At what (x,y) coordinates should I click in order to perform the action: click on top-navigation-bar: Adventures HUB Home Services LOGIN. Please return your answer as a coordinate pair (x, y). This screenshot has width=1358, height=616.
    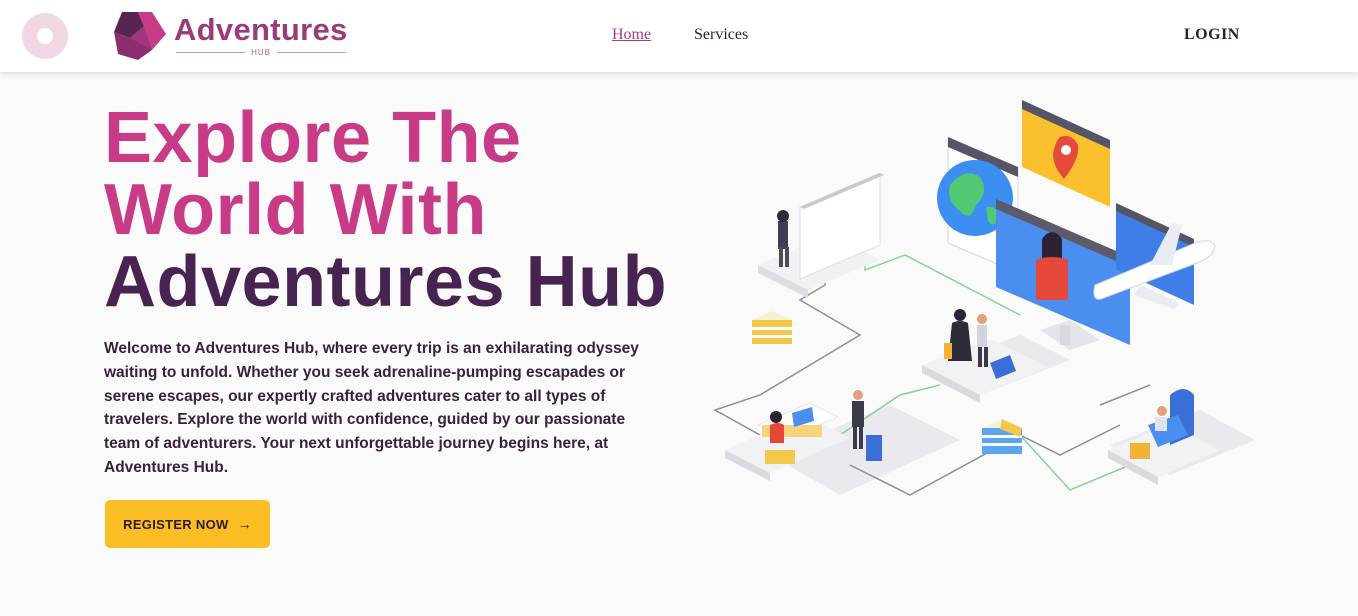
    Looking at the image, I should click on (679, 36).